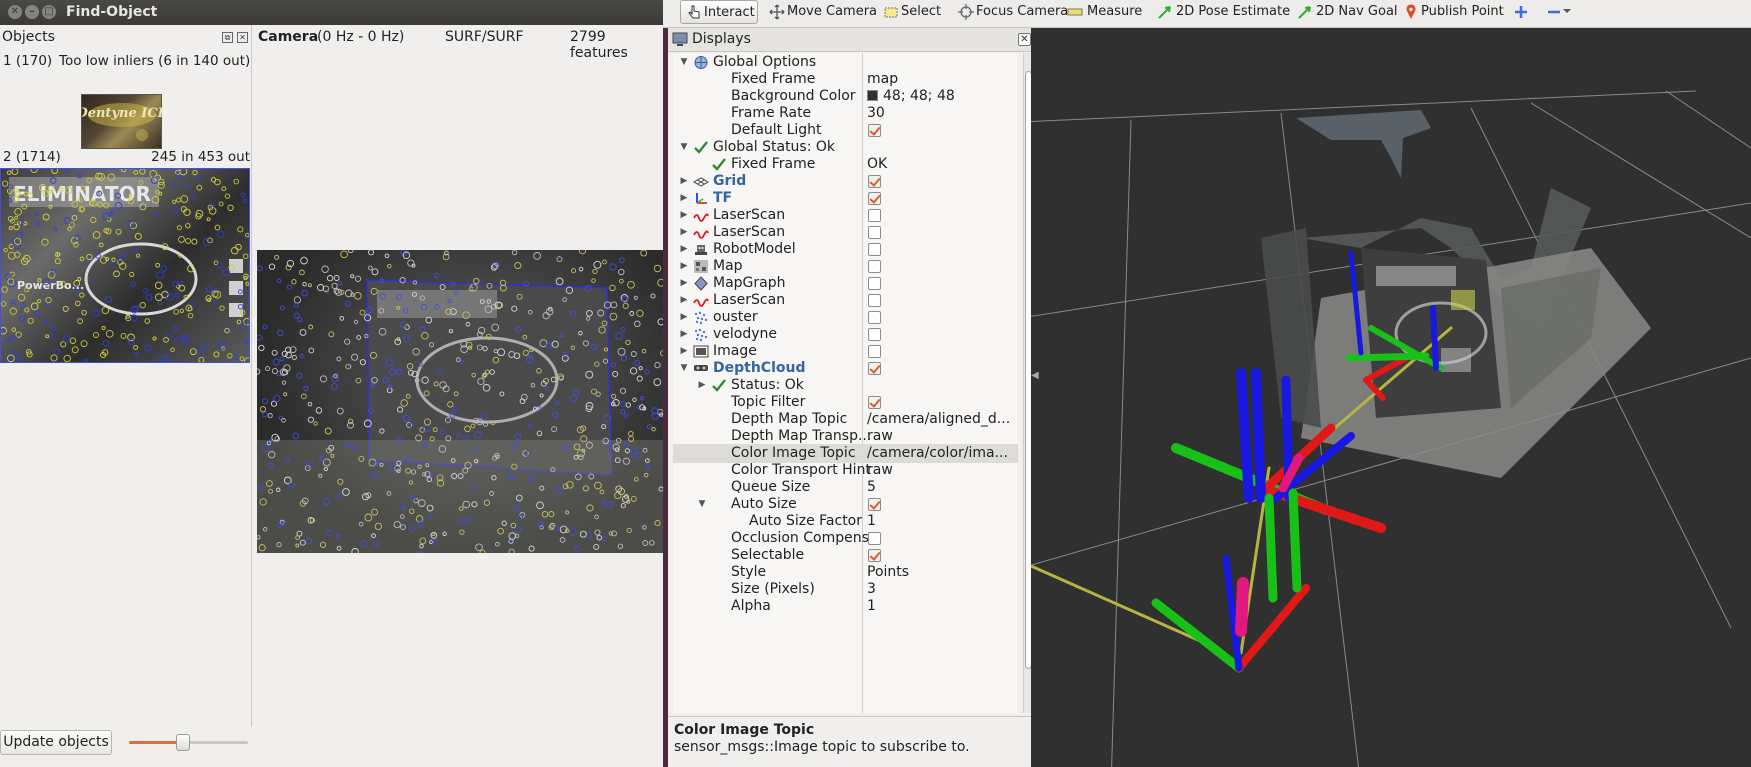  What do you see at coordinates (1561, 14) in the screenshot?
I see `remove-tool-menu` at bounding box center [1561, 14].